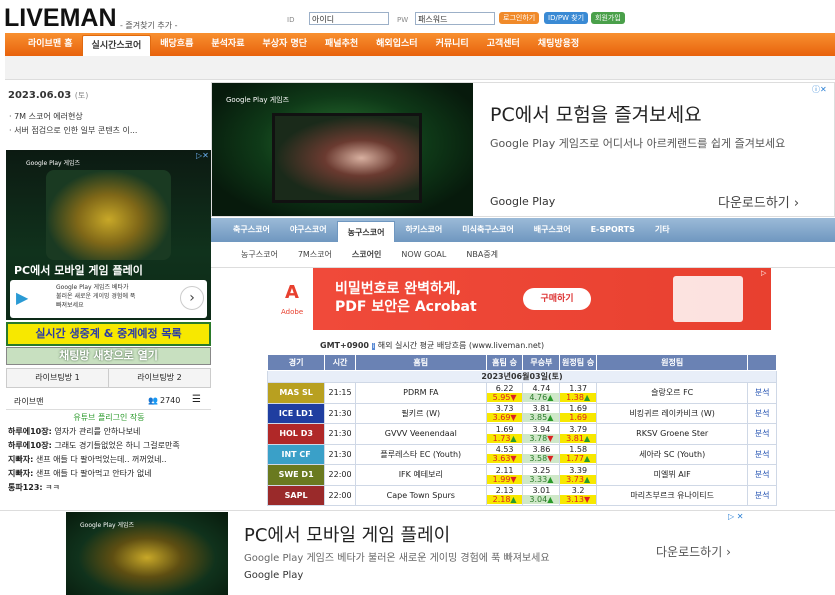 The image size is (835, 595). What do you see at coordinates (296, 434) in the screenshot?
I see `league-badge: HOL D3` at bounding box center [296, 434].